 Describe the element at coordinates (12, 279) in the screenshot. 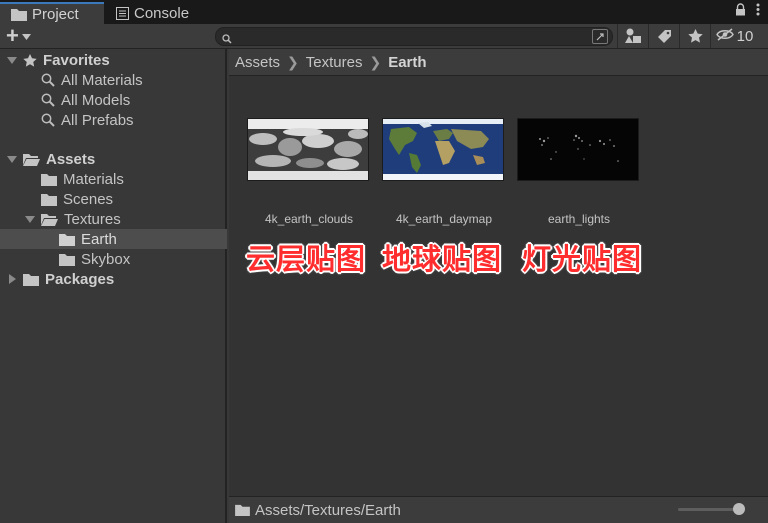

I see `chevron-right-icon` at that location.